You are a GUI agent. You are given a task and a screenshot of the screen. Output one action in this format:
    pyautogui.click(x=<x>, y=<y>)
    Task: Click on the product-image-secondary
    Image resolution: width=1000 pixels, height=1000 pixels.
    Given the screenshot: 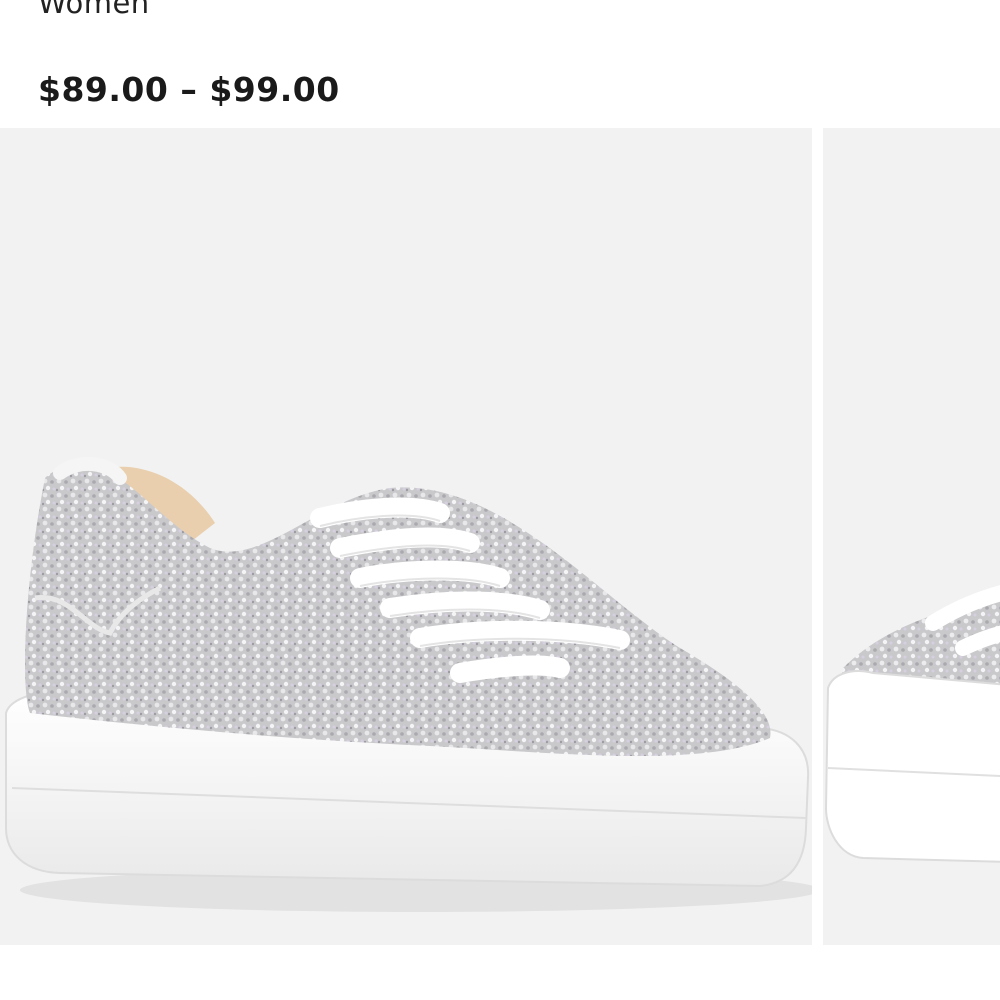 What is the action you would take?
    pyautogui.click(x=911, y=536)
    